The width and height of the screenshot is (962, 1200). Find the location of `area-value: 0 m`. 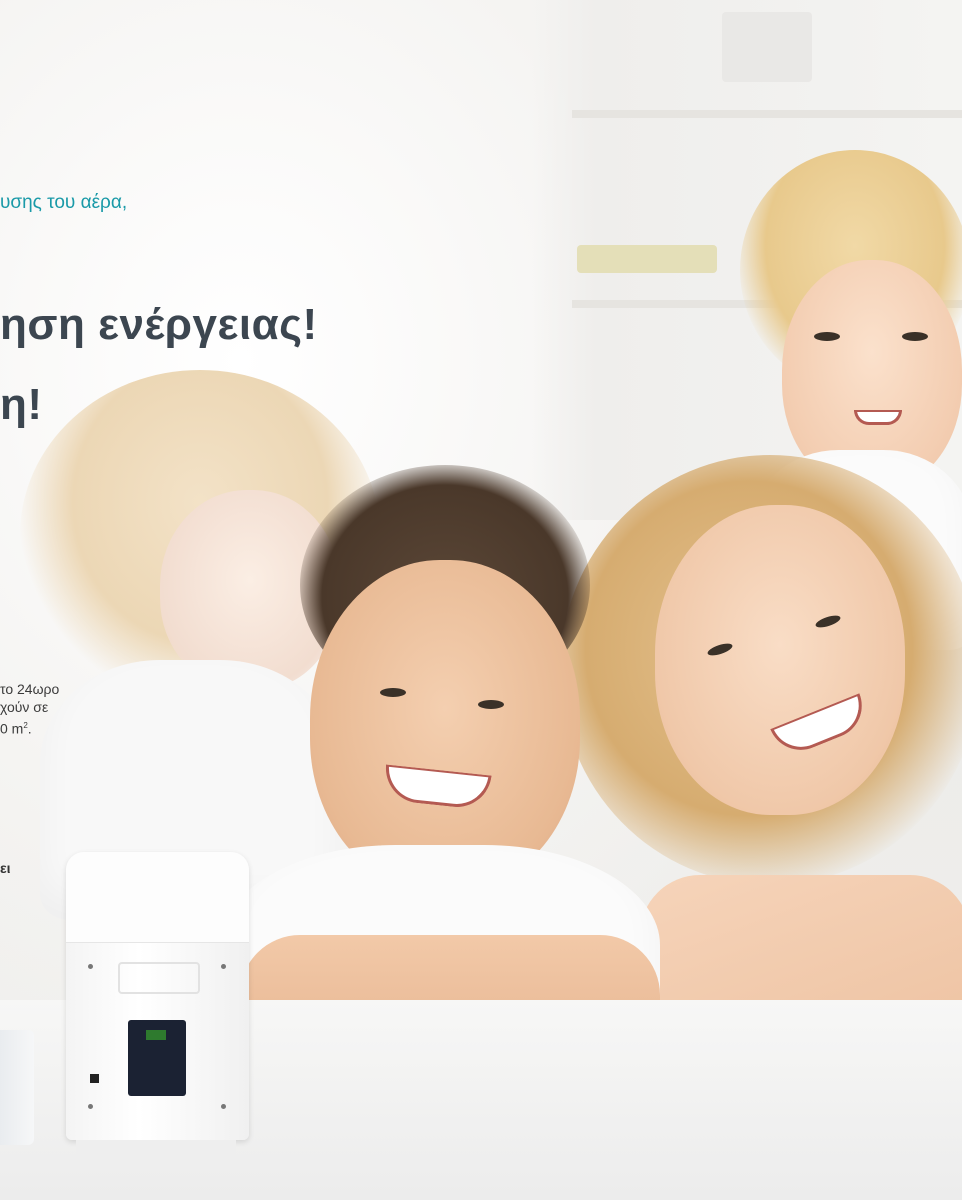

area-value: 0 m is located at coordinates (12, 728).